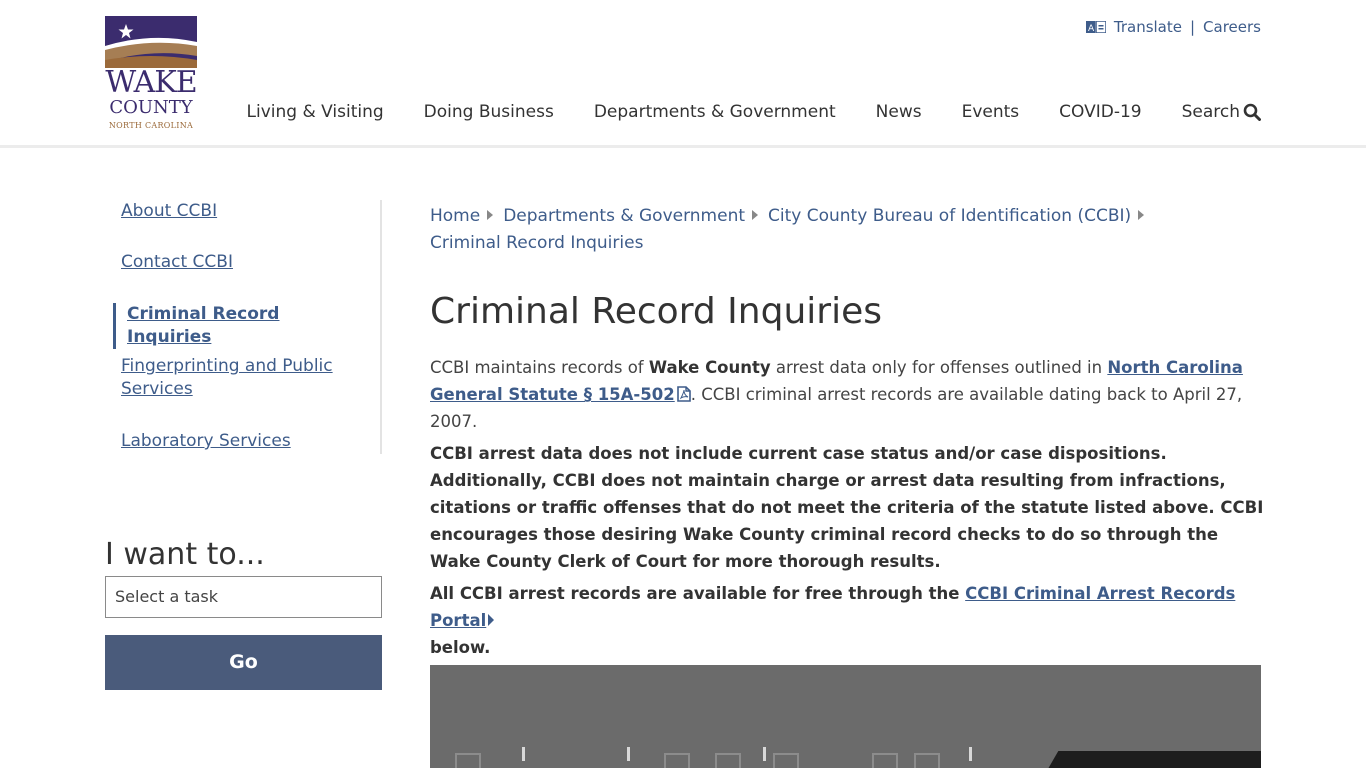 This screenshot has height=768, width=1366. What do you see at coordinates (683, 394) in the screenshot?
I see `pdf-file-icon` at bounding box center [683, 394].